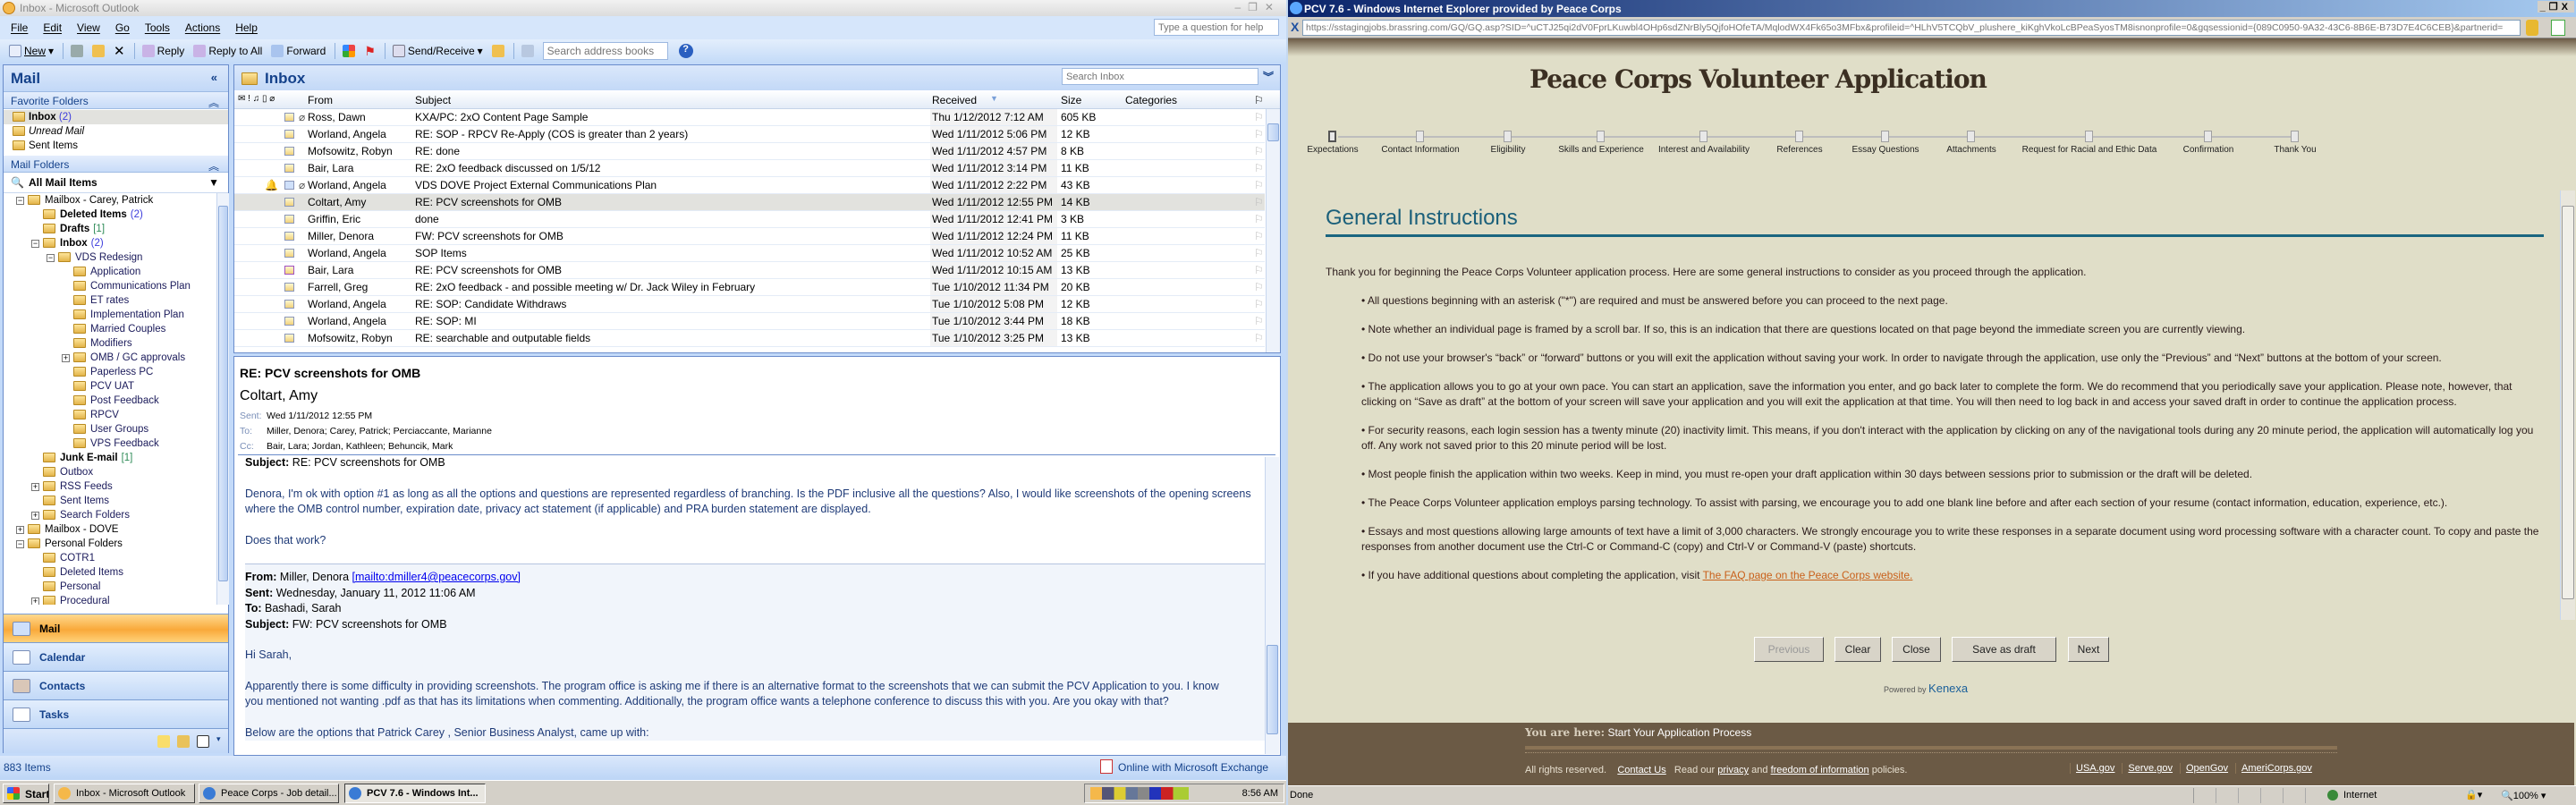 Image resolution: width=2576 pixels, height=805 pixels. What do you see at coordinates (116, 117) in the screenshot?
I see `favorite-folder-item: Inbox (2)` at bounding box center [116, 117].